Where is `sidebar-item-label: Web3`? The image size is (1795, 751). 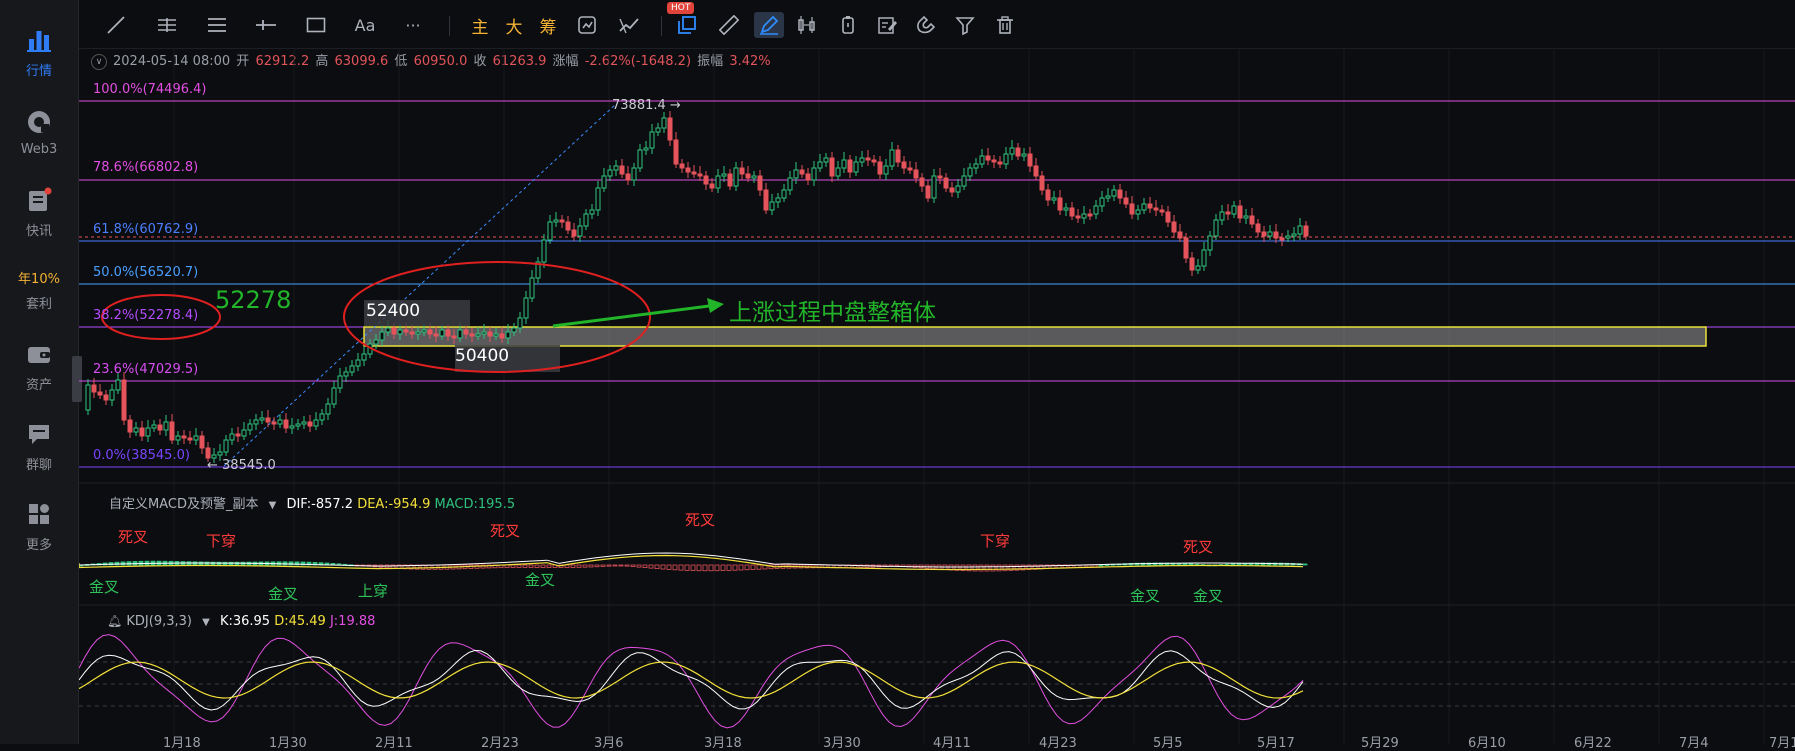 sidebar-item-label: Web3 is located at coordinates (39, 149).